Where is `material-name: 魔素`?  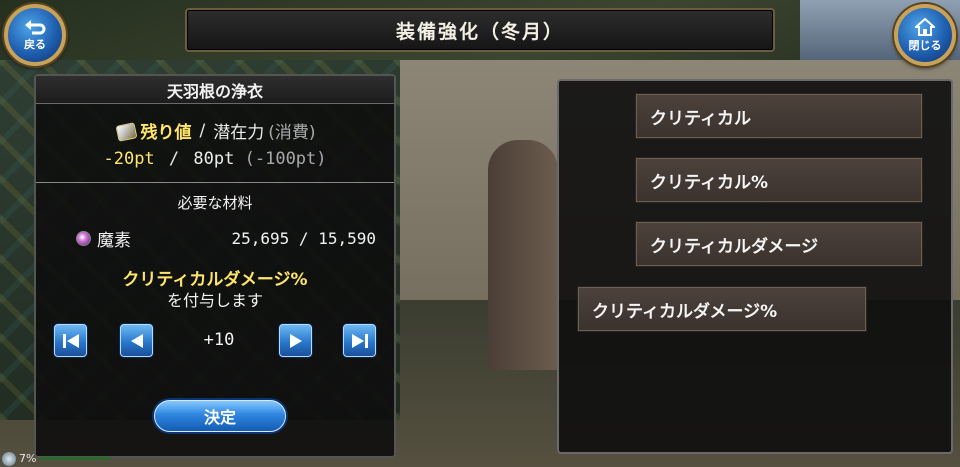 material-name: 魔素 is located at coordinates (114, 241).